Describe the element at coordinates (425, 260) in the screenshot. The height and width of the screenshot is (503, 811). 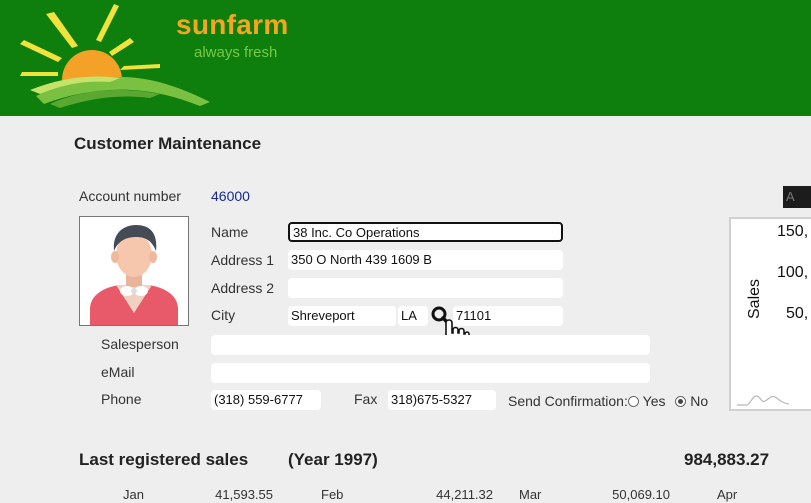
I see `address1-field` at that location.